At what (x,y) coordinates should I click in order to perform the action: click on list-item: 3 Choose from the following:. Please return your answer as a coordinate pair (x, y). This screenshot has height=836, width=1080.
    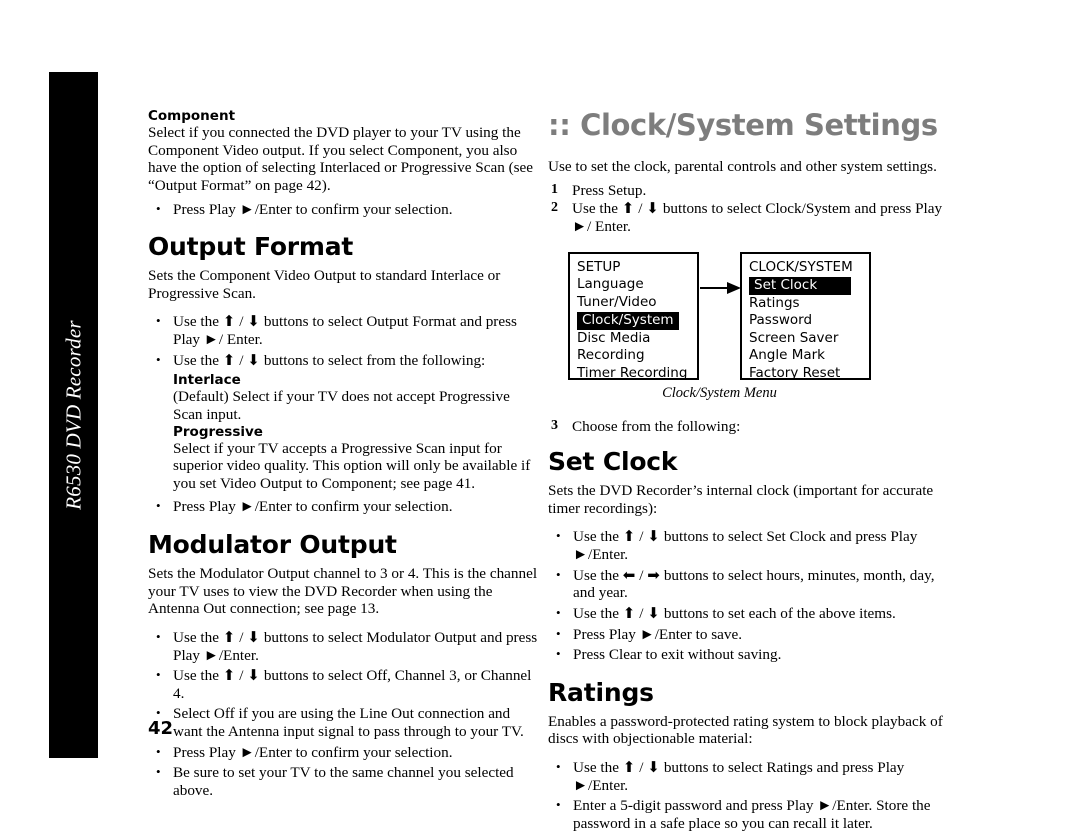
    Looking at the image, I should click on (748, 427).